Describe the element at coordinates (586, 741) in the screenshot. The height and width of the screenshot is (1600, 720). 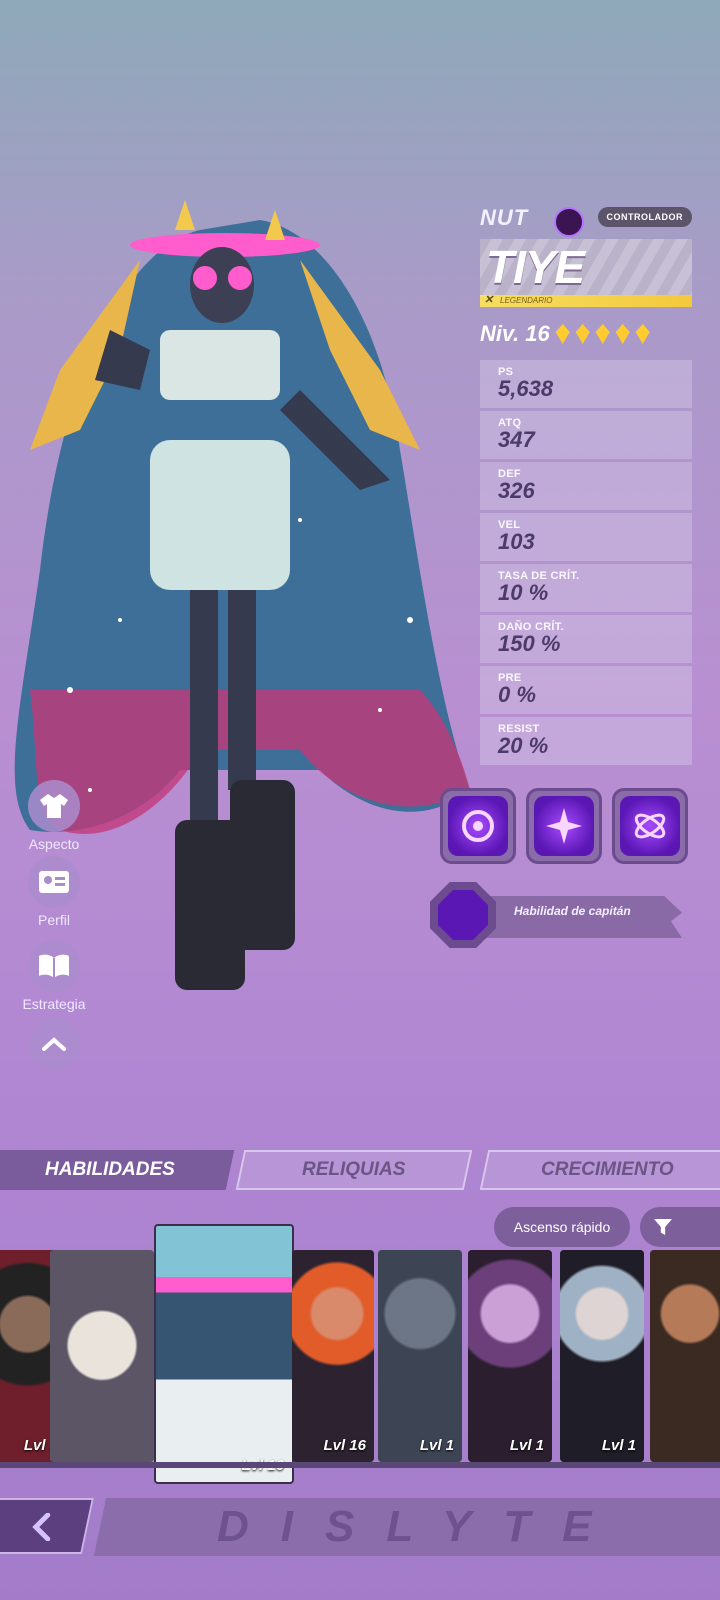
I see `stat-resist: RESIST 20 %` at that location.